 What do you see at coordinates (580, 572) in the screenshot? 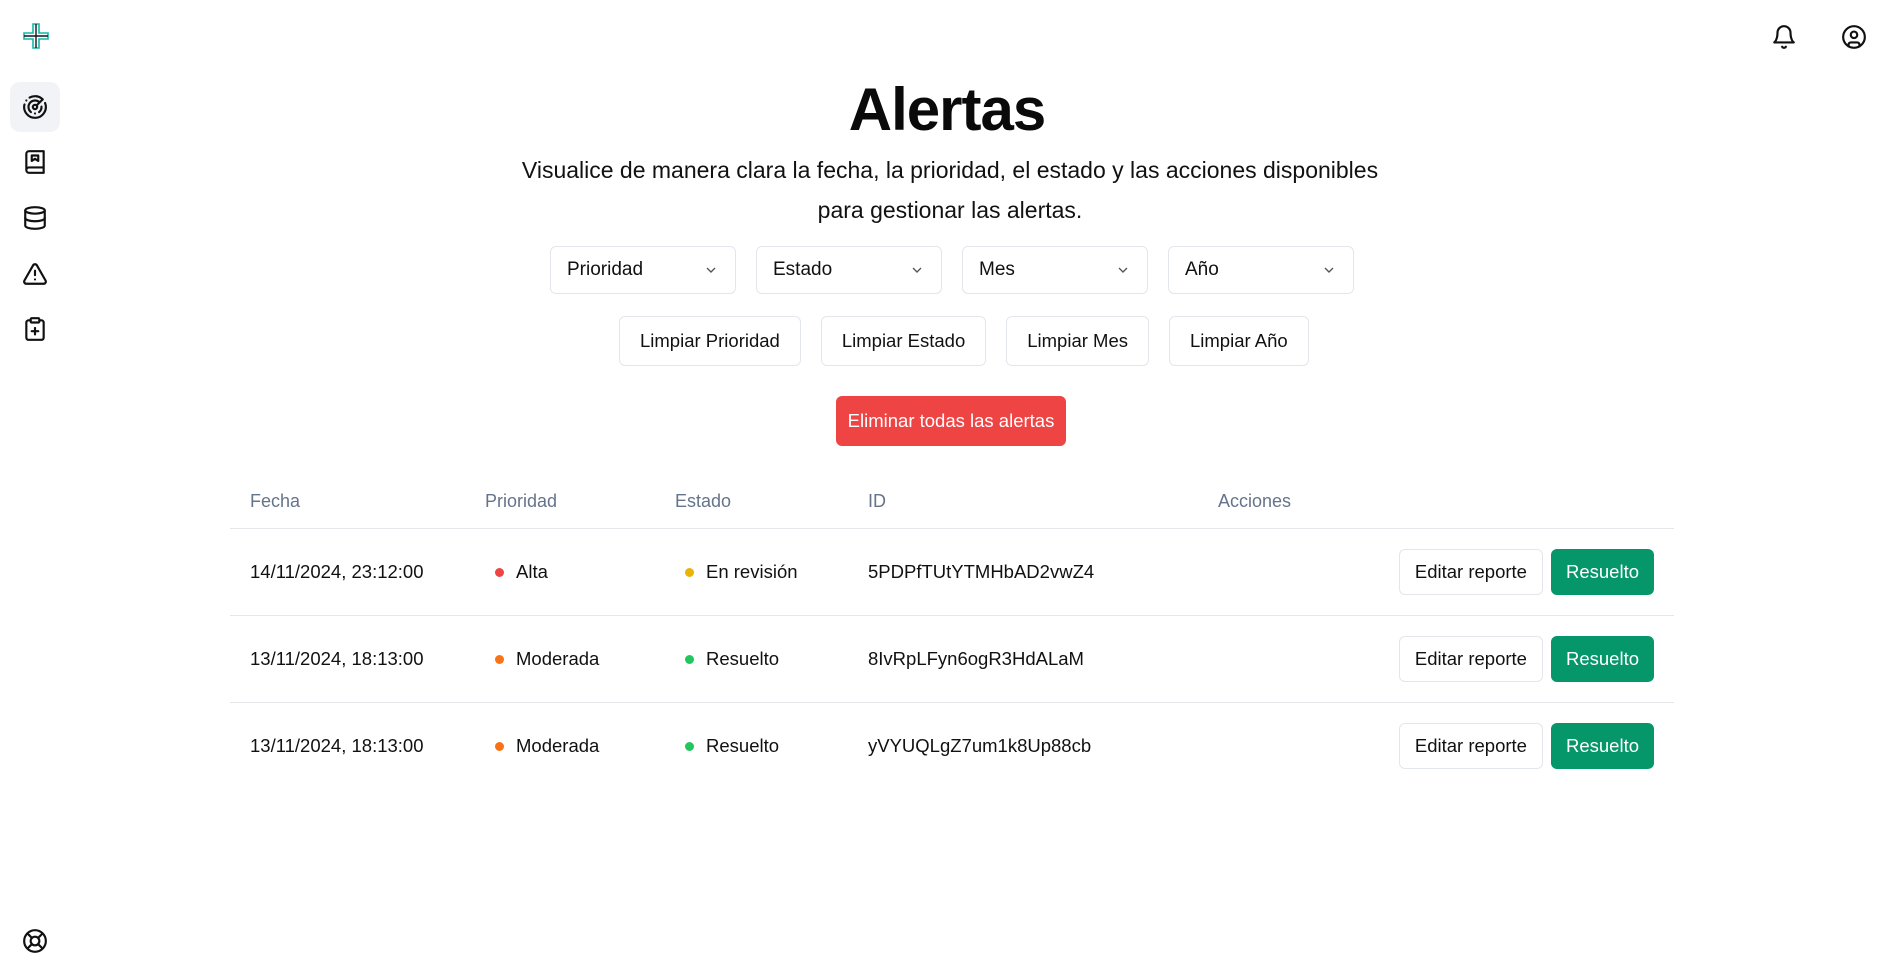
I see `alert-priority: Alta` at bounding box center [580, 572].